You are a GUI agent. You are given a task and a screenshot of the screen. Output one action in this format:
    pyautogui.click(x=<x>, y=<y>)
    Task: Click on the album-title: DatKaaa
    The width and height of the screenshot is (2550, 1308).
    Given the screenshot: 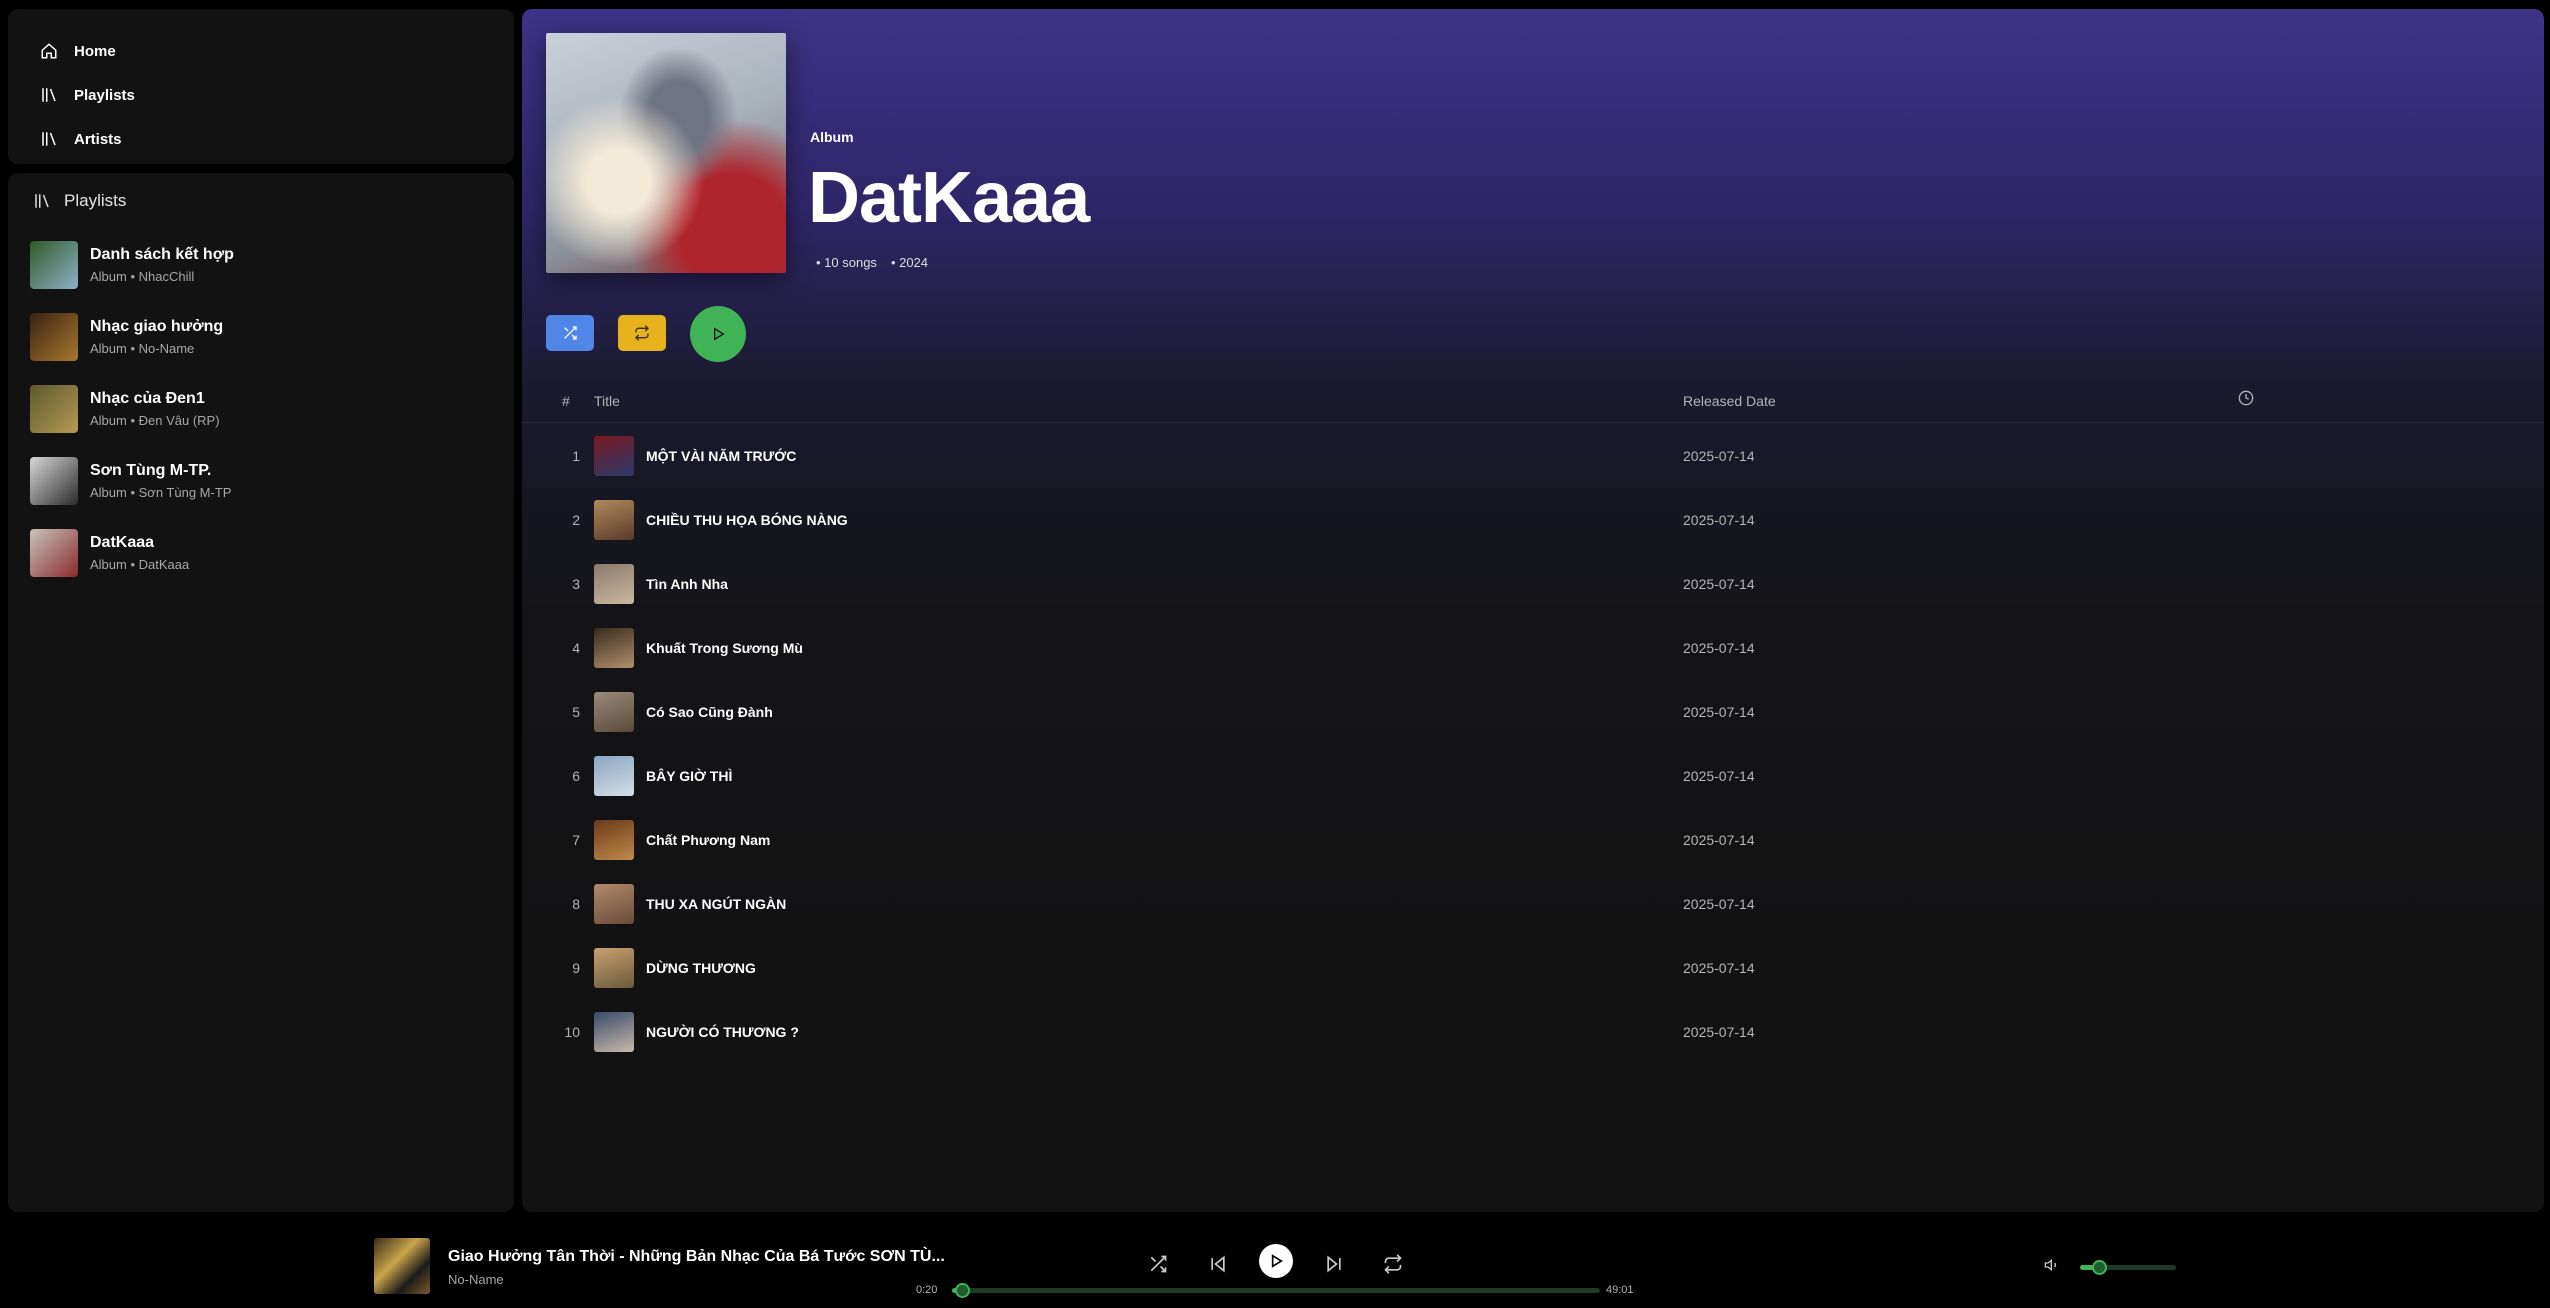 What is the action you would take?
    pyautogui.click(x=949, y=198)
    